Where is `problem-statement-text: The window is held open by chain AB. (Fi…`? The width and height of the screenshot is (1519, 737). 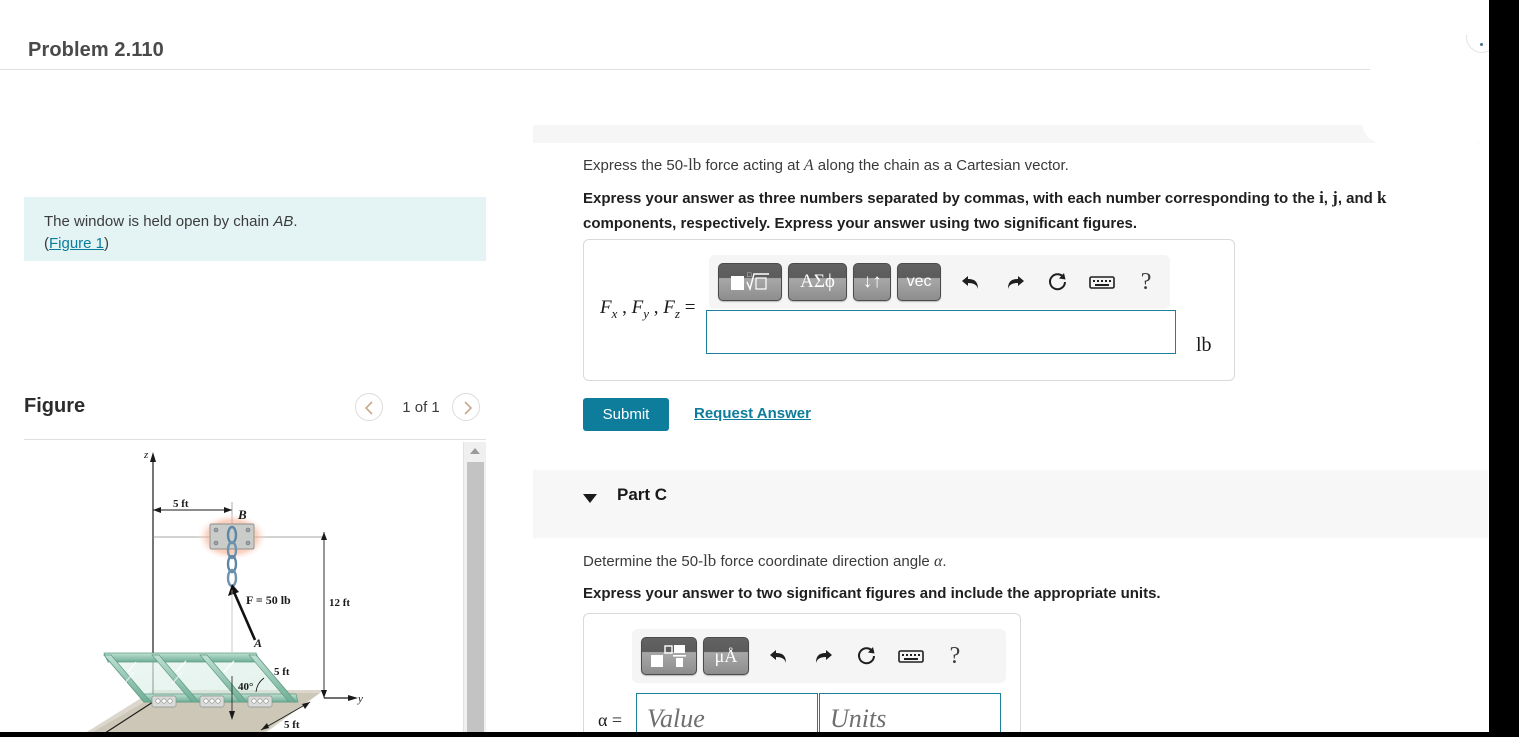 problem-statement-text: The window is held open by chain AB. (Fi… is located at coordinates (255, 233).